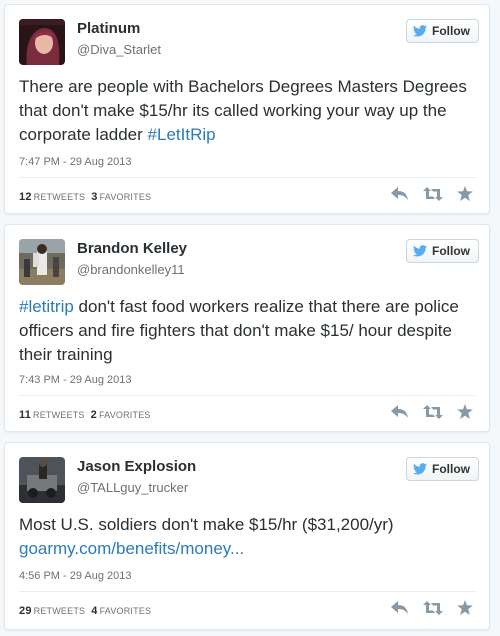 The image size is (500, 636). Describe the element at coordinates (94, 197) in the screenshot. I see `favorite-count: 3` at that location.